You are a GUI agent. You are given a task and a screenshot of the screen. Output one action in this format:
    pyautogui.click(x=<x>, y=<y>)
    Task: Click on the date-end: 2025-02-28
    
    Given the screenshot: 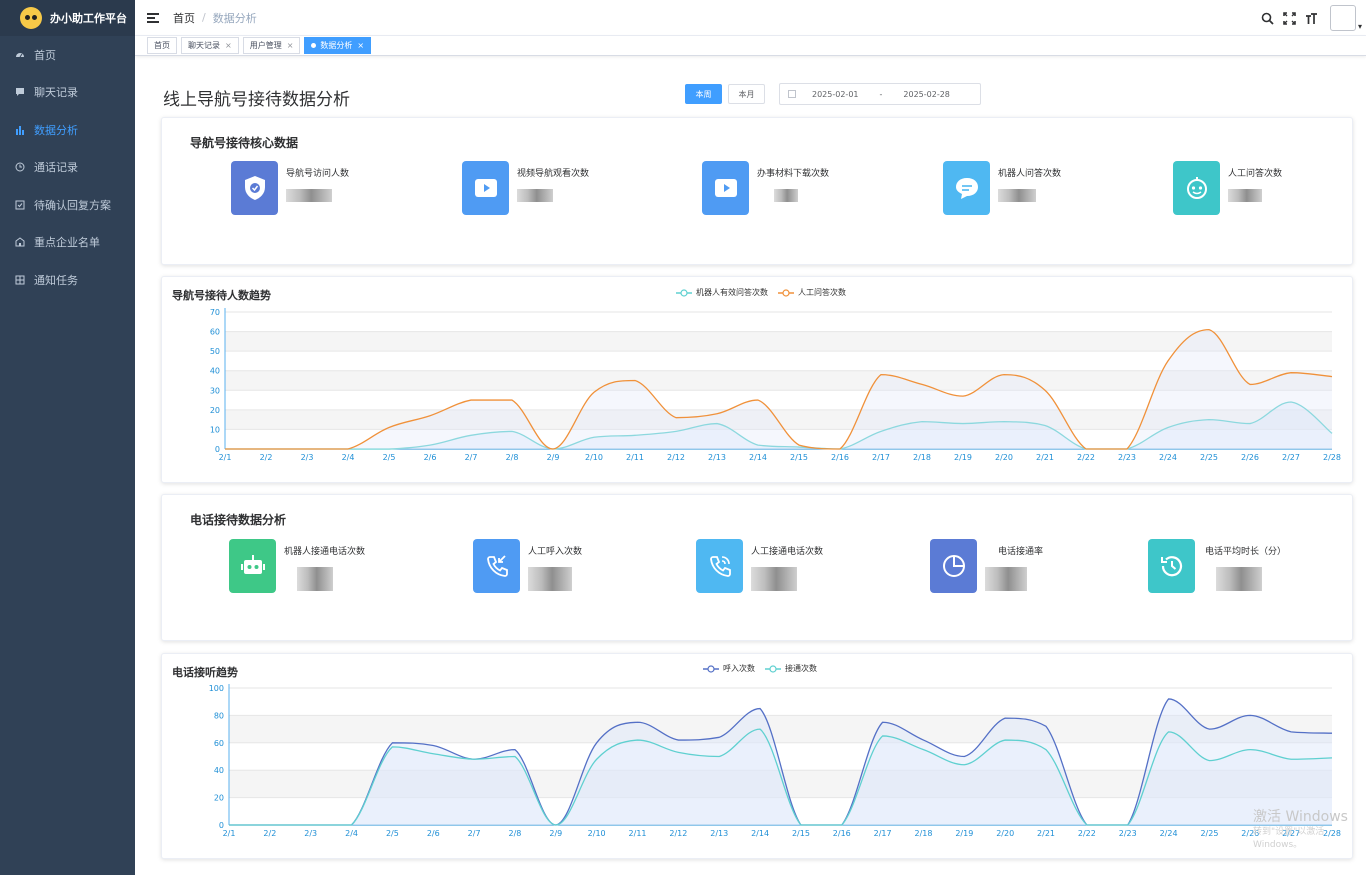 What is the action you would take?
    pyautogui.click(x=926, y=94)
    